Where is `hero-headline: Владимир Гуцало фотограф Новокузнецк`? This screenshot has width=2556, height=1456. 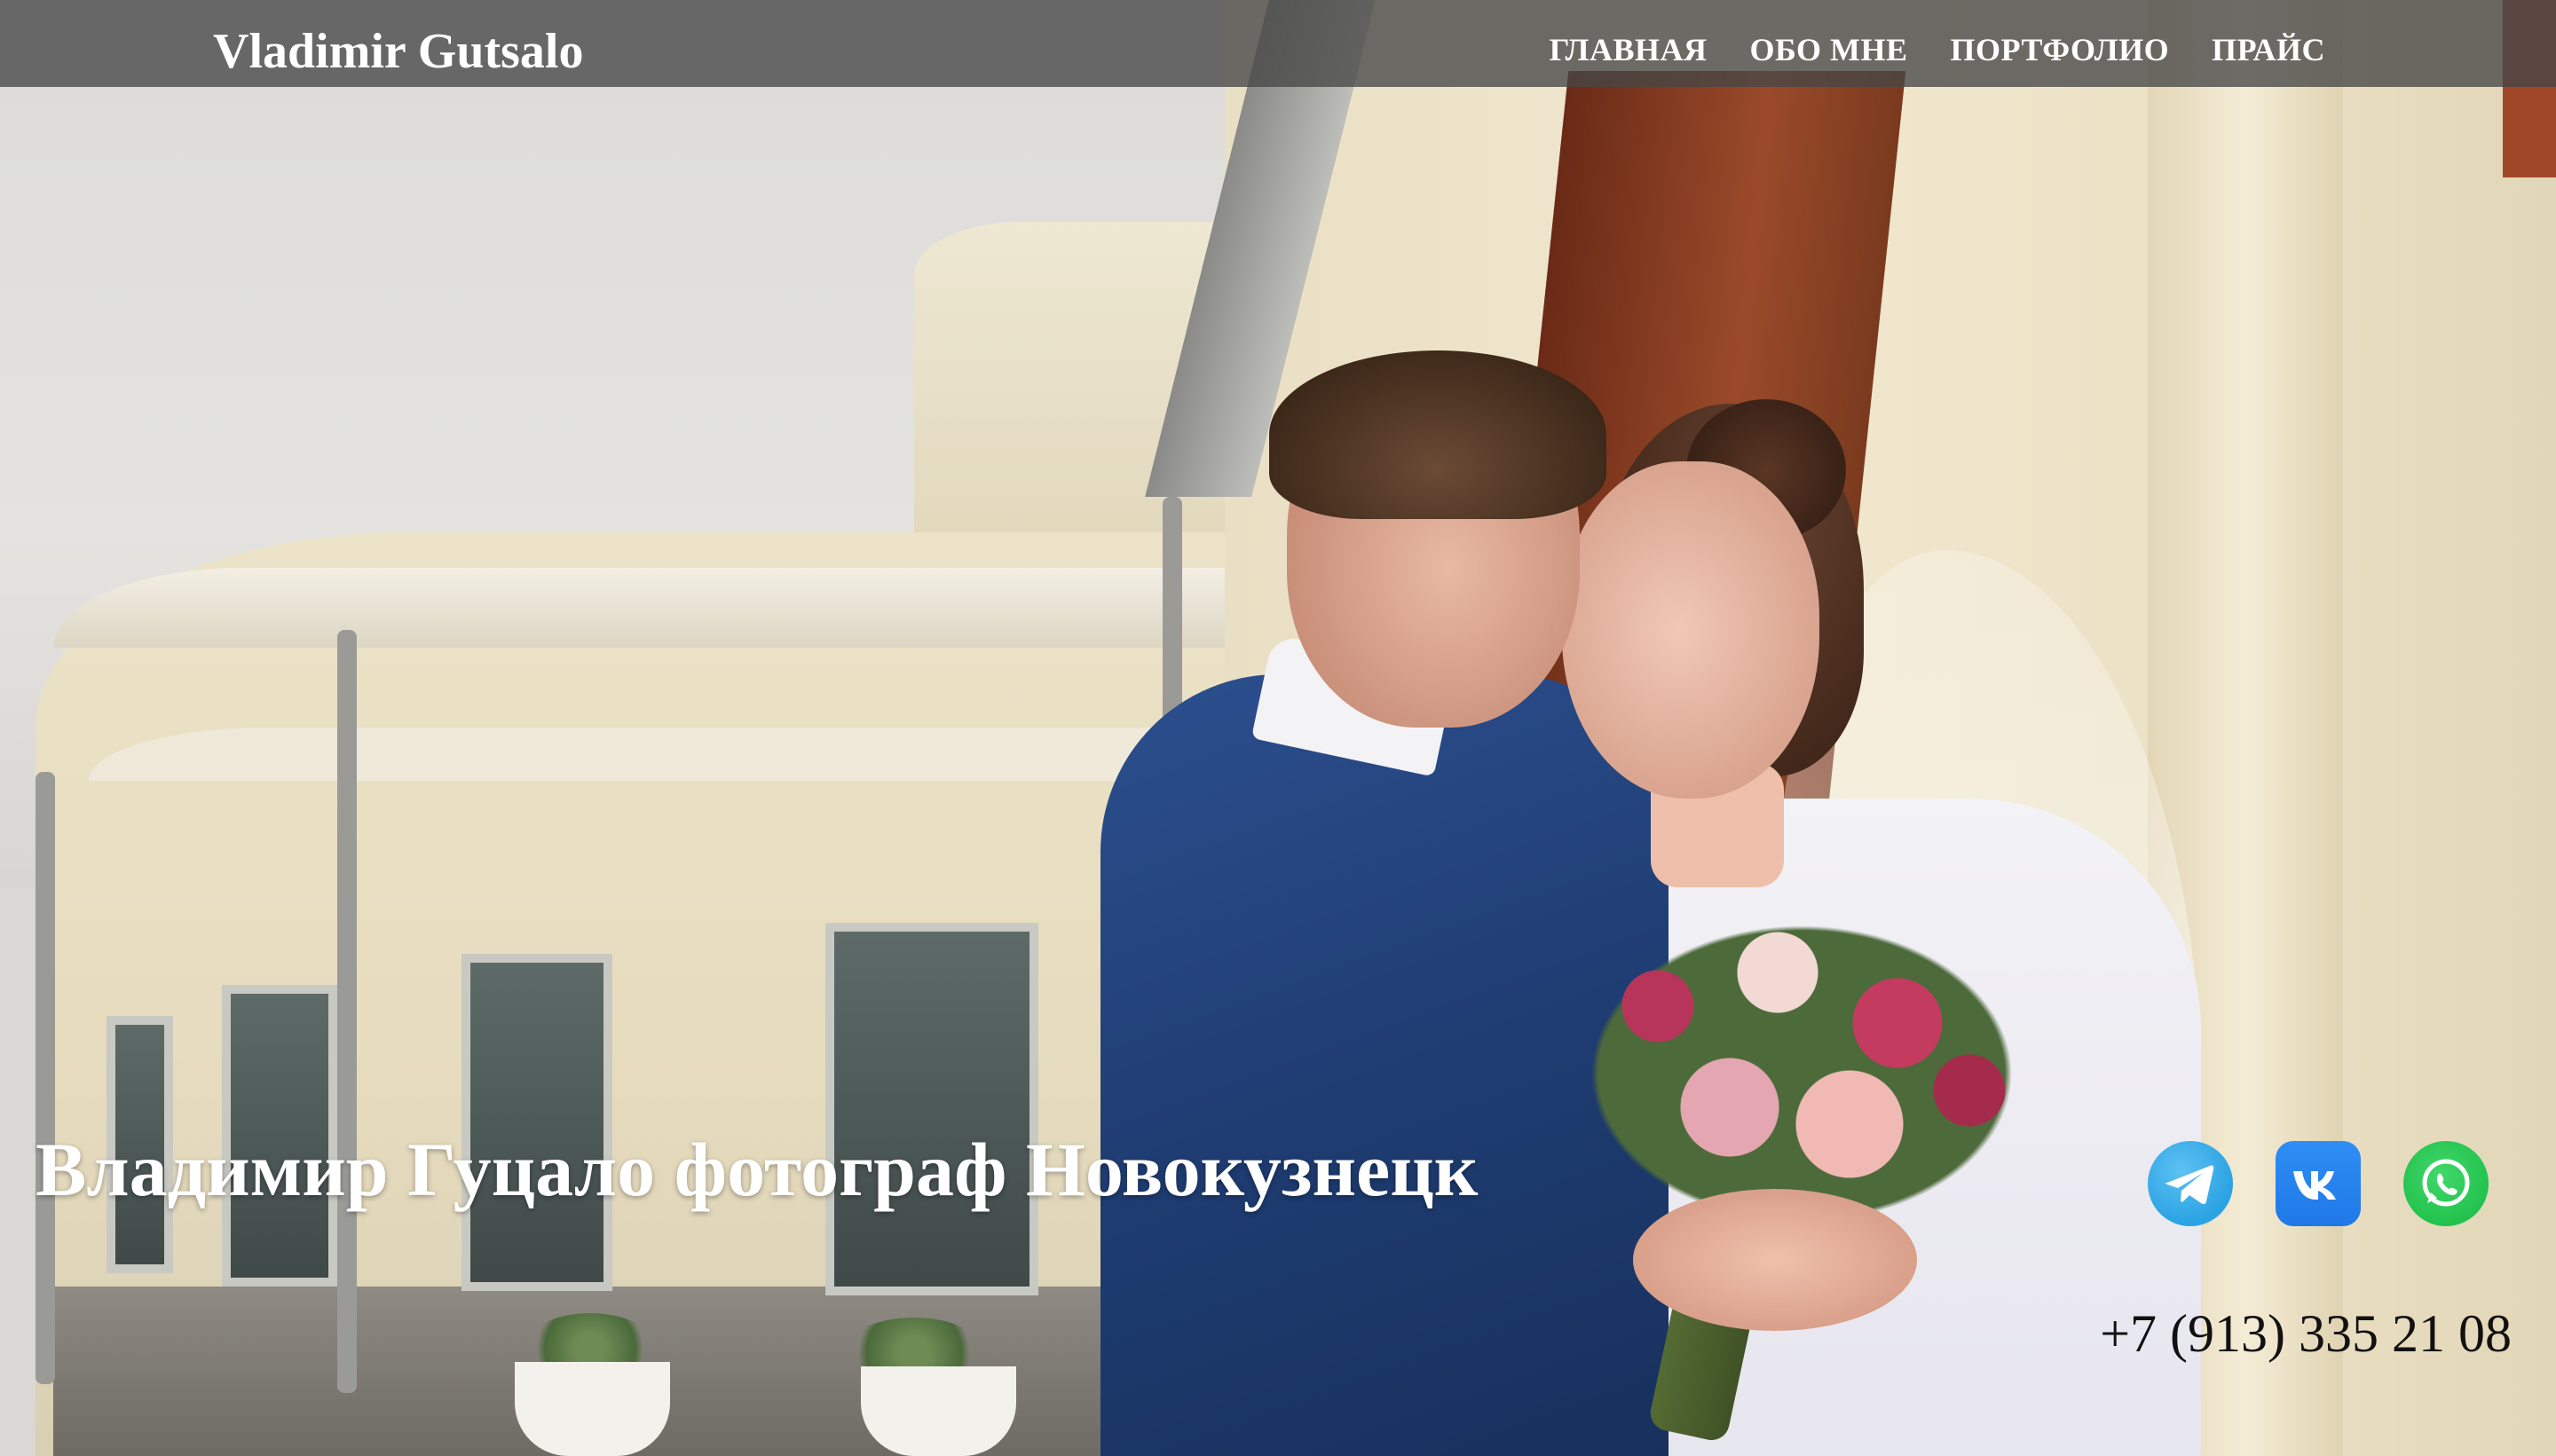
hero-headline: Владимир Гуцало фотограф Новокузнецк is located at coordinates (757, 1169).